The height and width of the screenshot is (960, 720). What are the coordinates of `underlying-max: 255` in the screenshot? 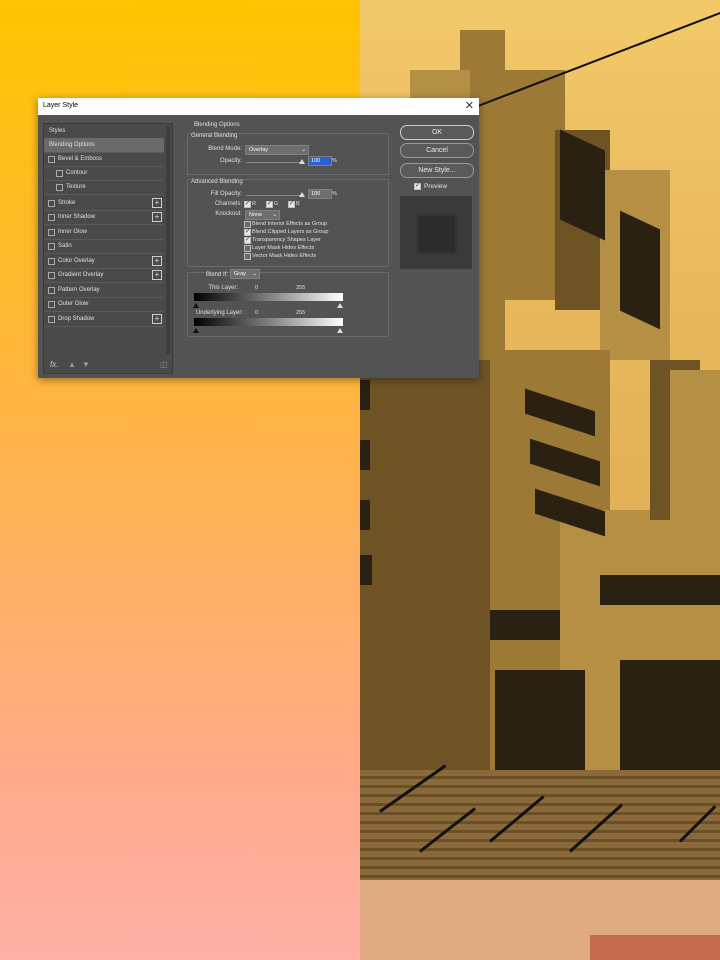 It's located at (301, 313).